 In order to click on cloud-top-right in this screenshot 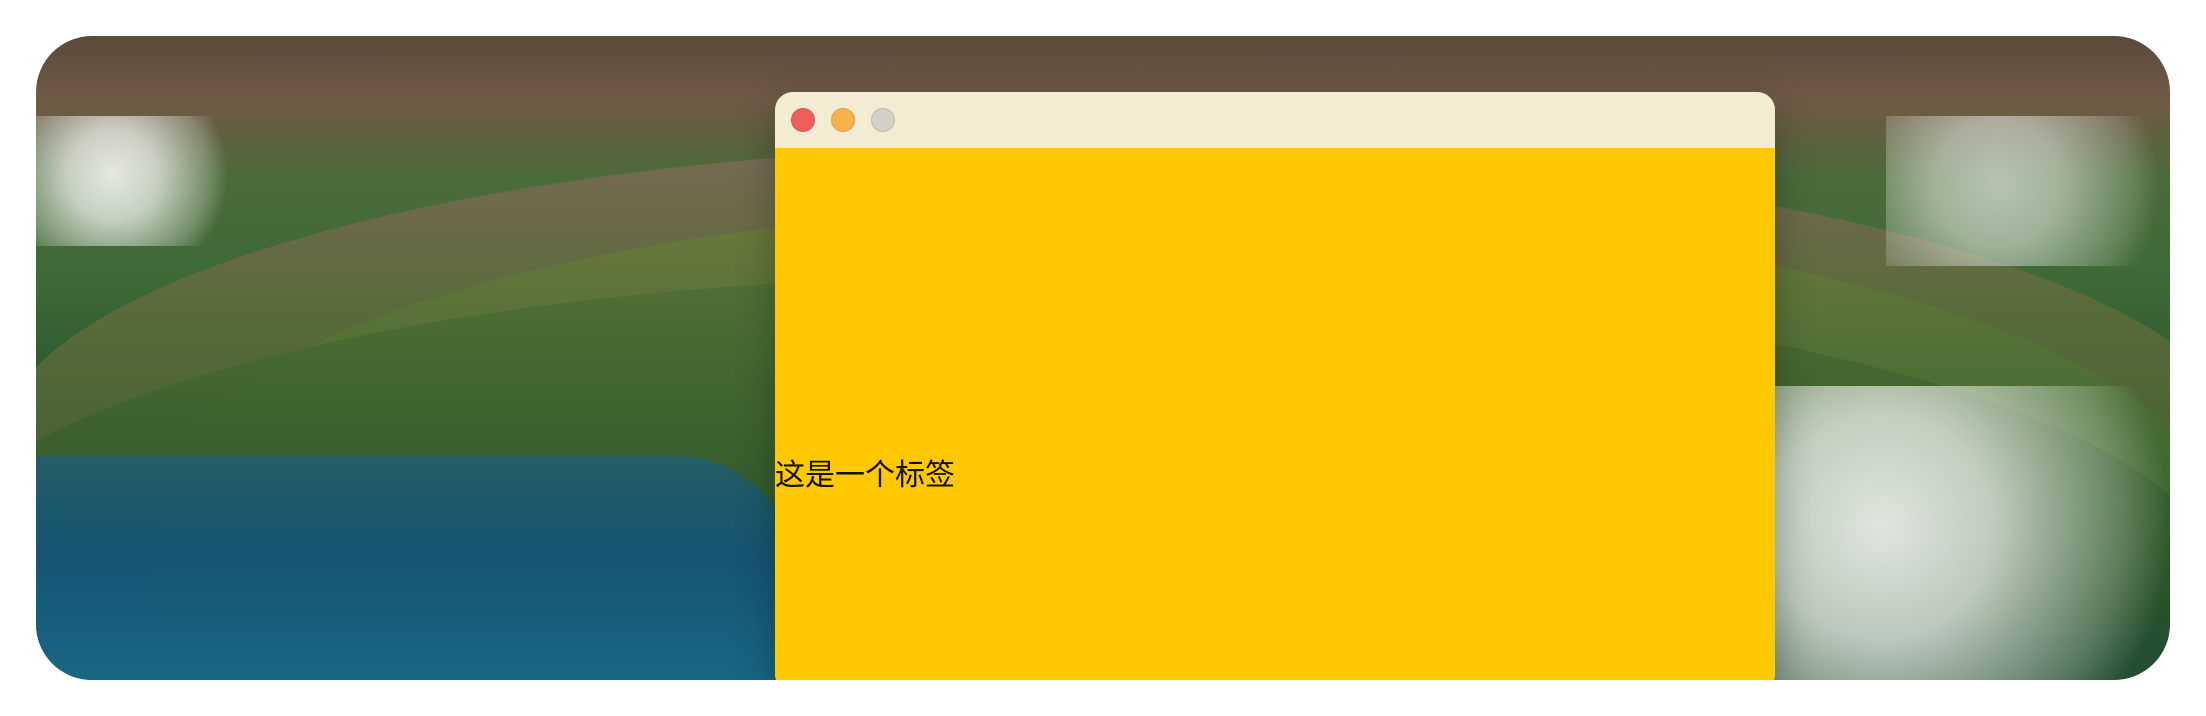, I will do `click(2028, 191)`.